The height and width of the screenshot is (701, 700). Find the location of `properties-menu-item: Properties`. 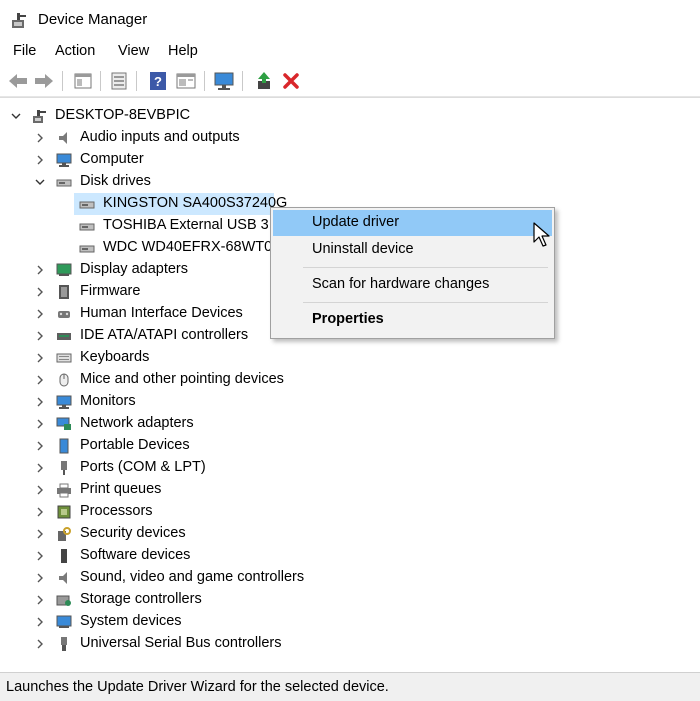

properties-menu-item: Properties is located at coordinates (412, 320).